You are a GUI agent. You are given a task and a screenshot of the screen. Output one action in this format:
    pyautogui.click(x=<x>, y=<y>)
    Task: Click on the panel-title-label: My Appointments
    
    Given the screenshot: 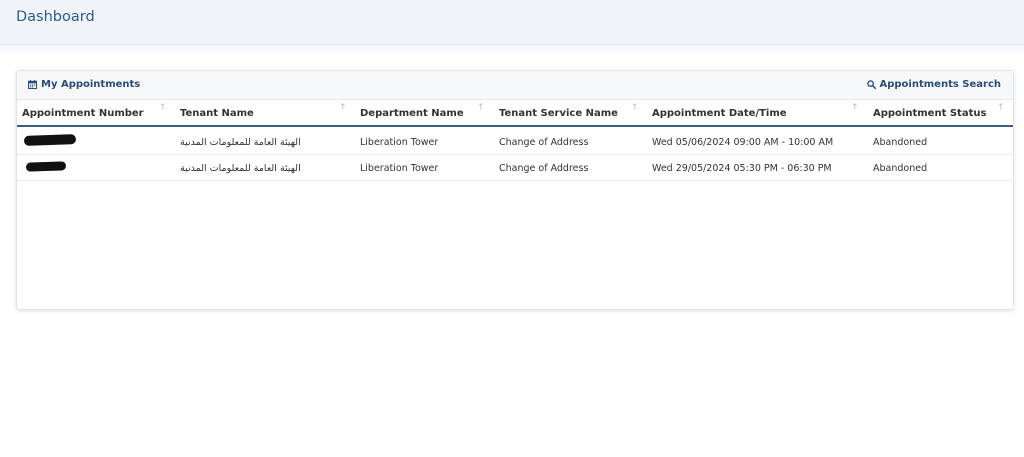 What is the action you would take?
    pyautogui.click(x=91, y=84)
    